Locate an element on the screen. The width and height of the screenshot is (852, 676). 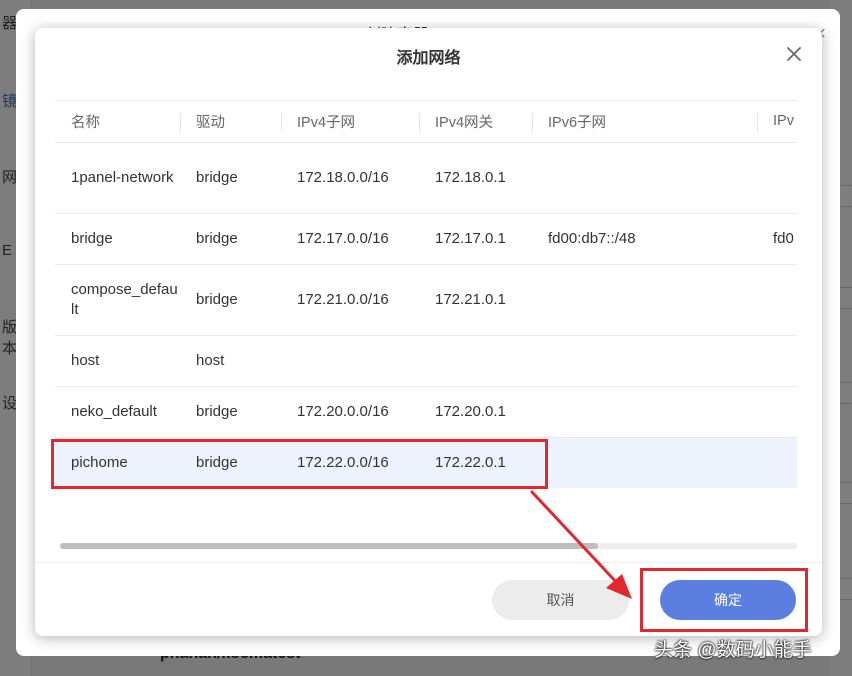
annotation-highlight-confirm is located at coordinates (724, 600).